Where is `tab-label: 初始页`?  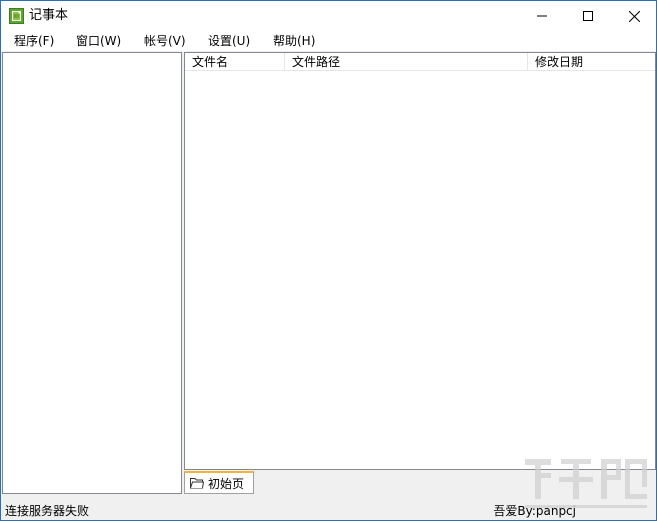
tab-label: 初始页 is located at coordinates (226, 483).